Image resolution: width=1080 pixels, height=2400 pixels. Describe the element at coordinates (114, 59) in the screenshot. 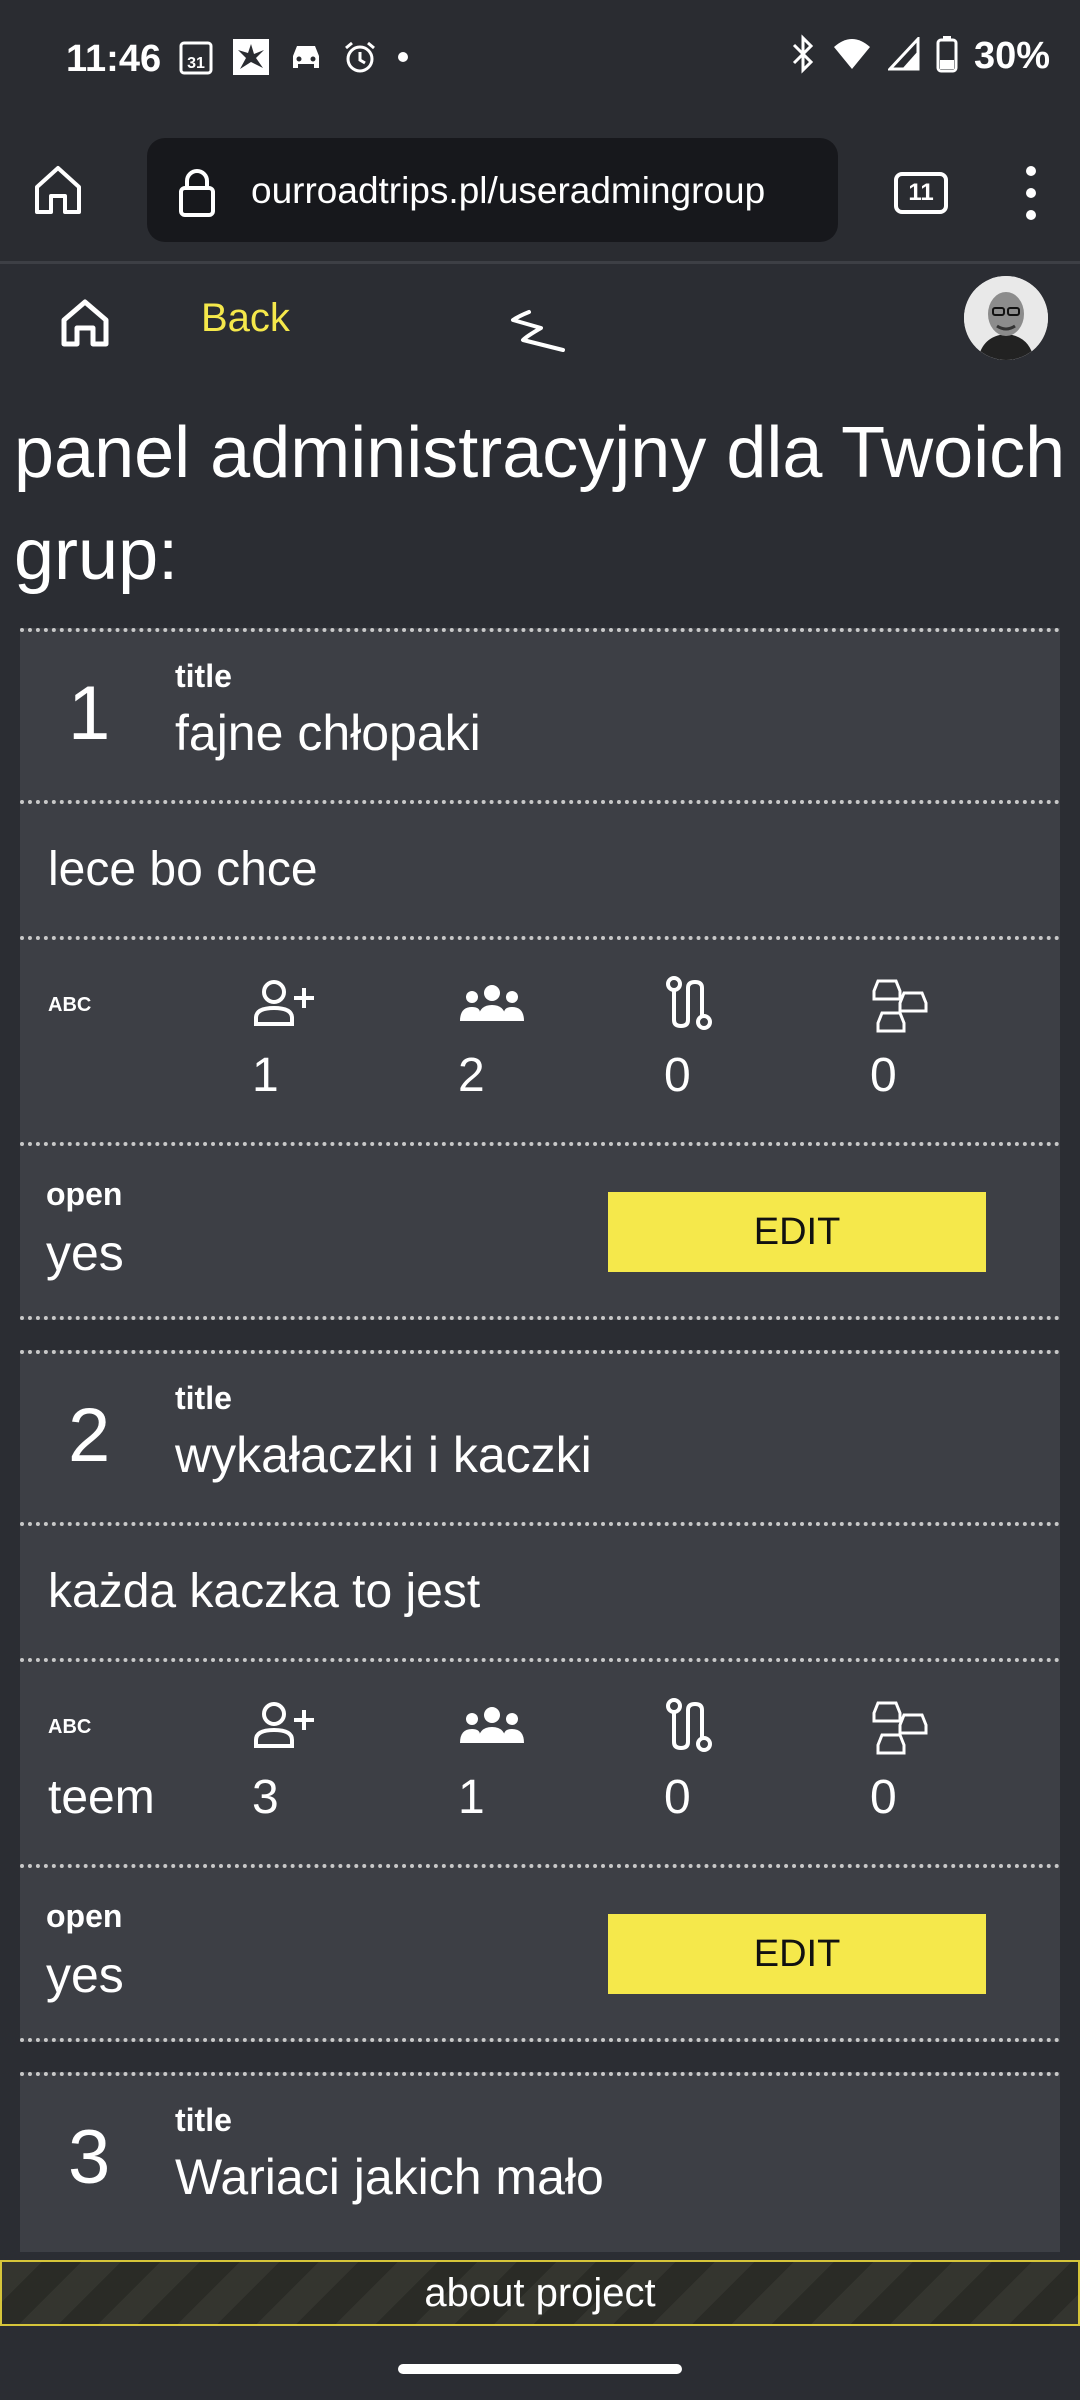

I see `clock: 11:46` at that location.